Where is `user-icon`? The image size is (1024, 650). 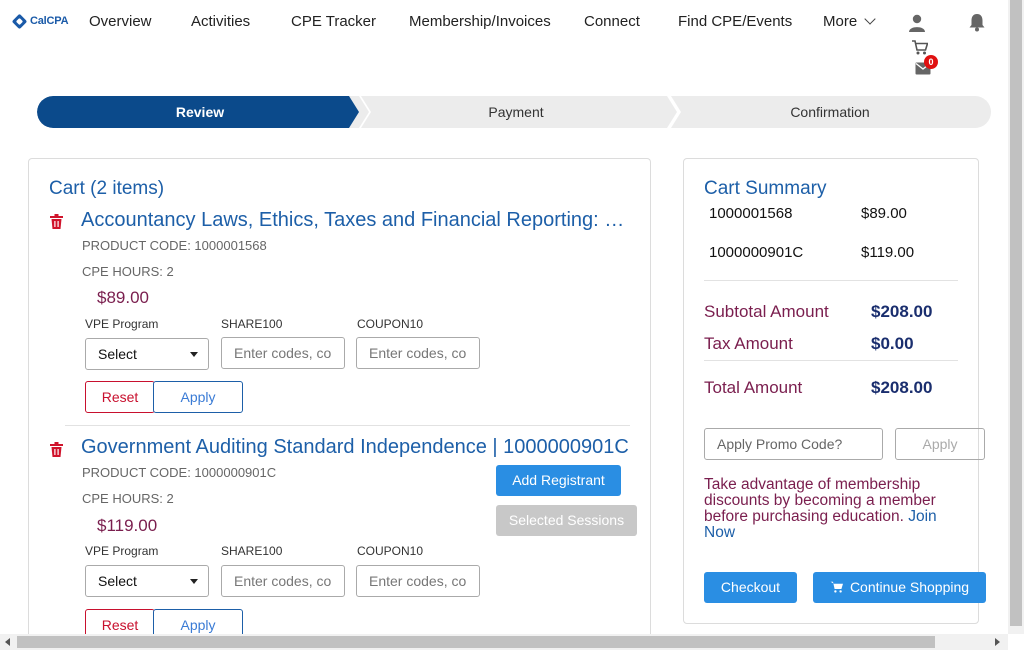
user-icon is located at coordinates (917, 23).